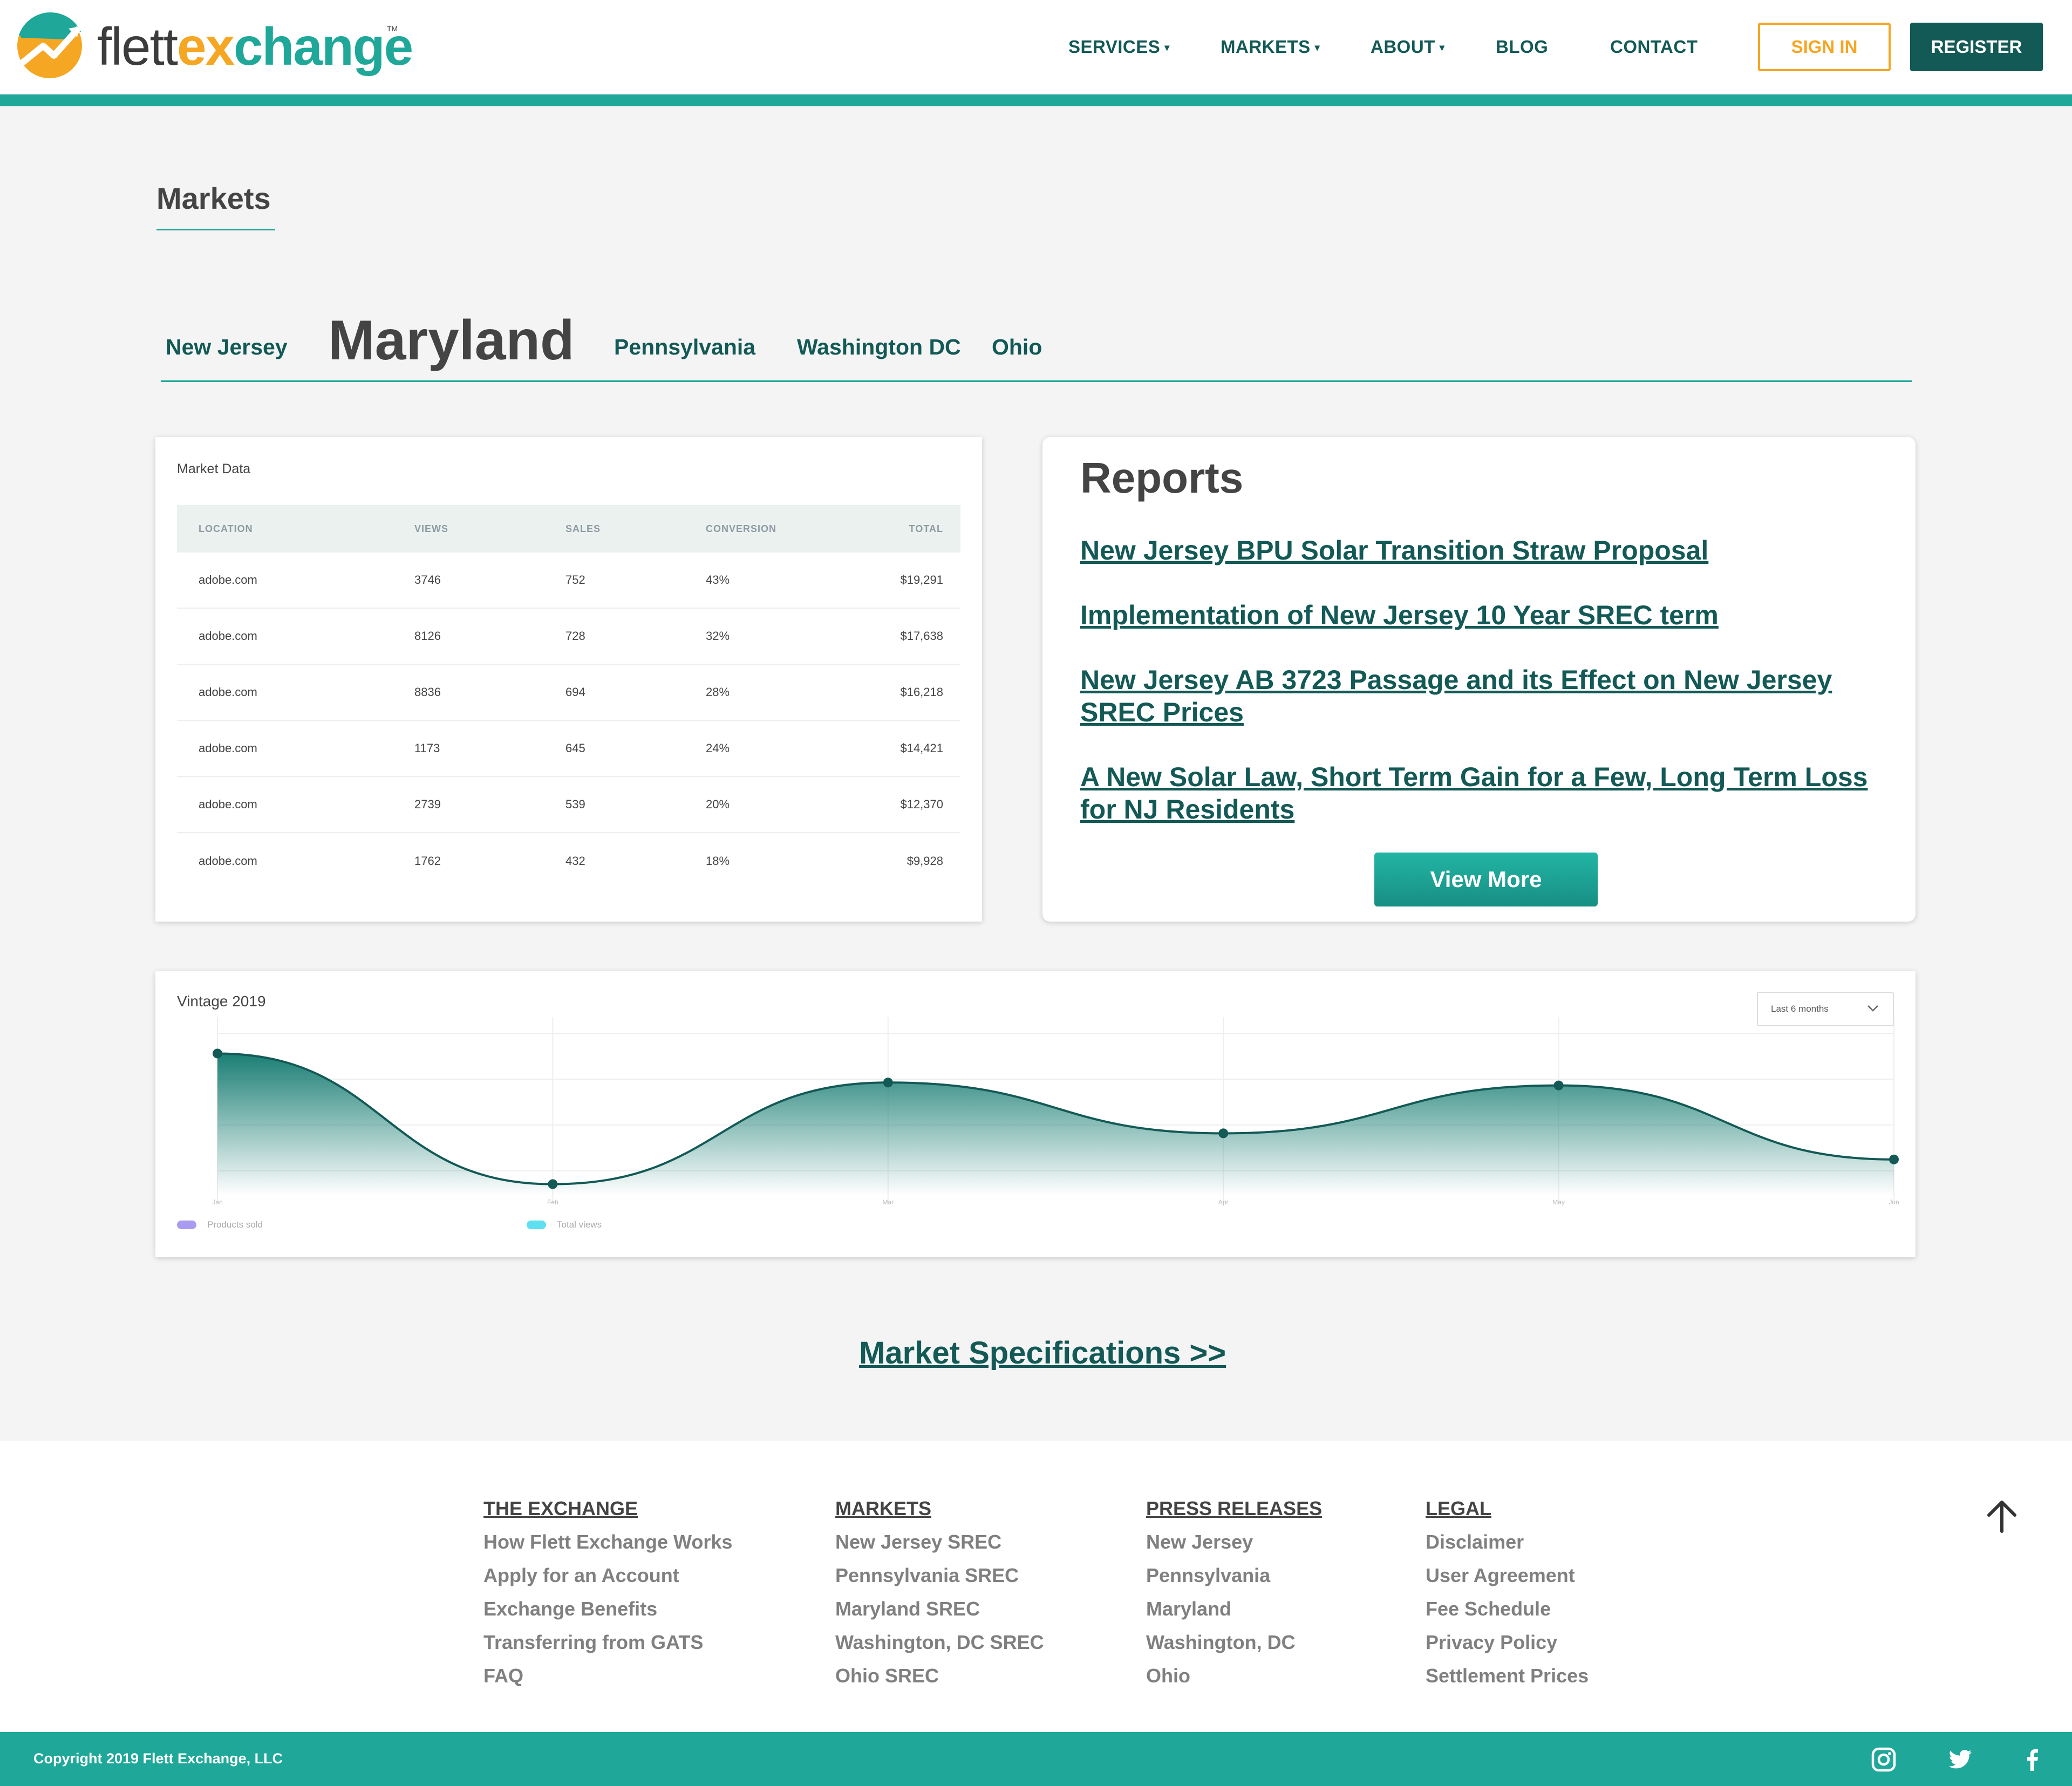 The width and height of the screenshot is (2072, 1786). I want to click on cell-total: $19,291, so click(921, 580).